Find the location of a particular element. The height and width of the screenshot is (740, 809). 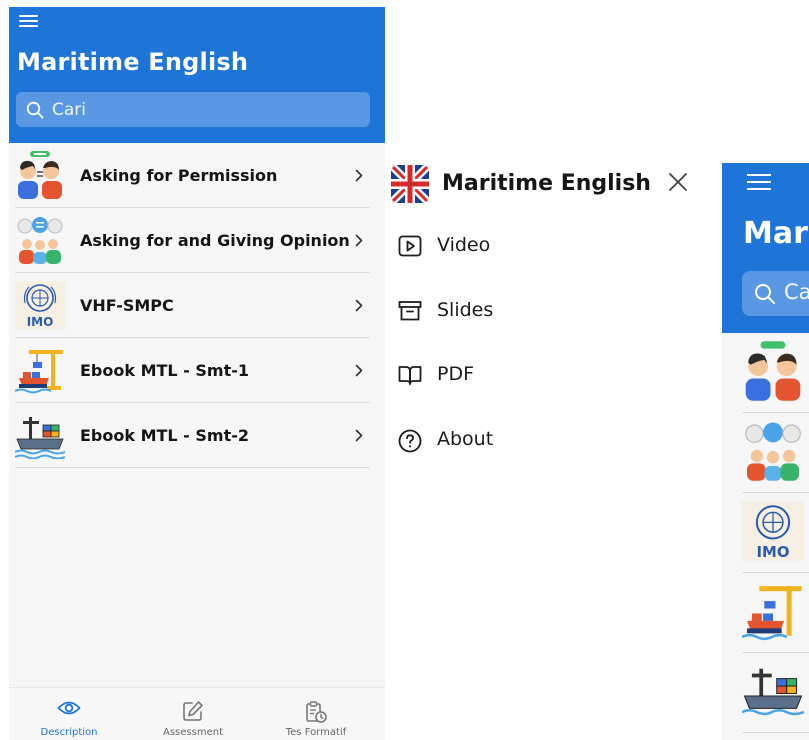

nav-label: Assessment is located at coordinates (193, 732).